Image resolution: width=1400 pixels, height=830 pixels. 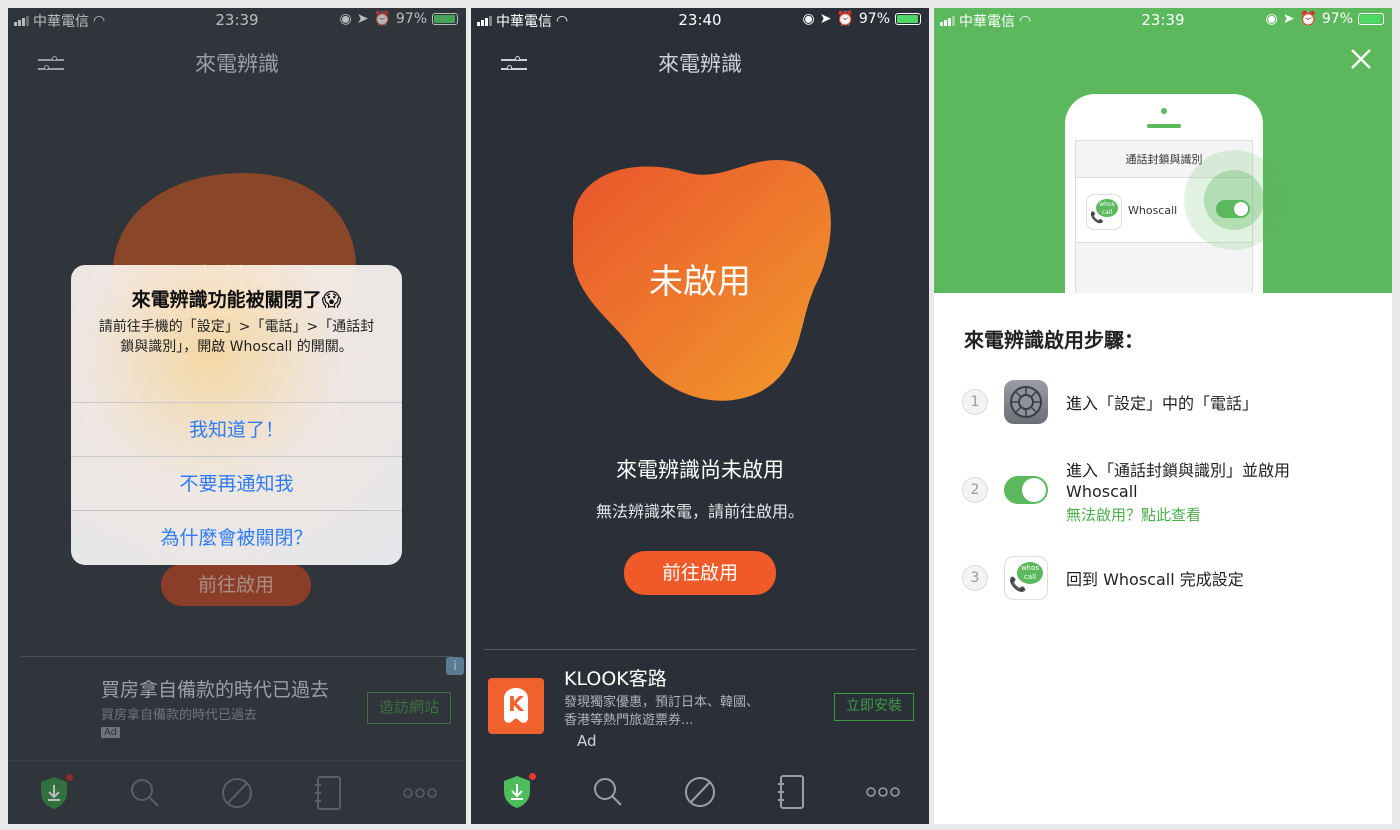 What do you see at coordinates (1361, 59) in the screenshot?
I see `close-icon` at bounding box center [1361, 59].